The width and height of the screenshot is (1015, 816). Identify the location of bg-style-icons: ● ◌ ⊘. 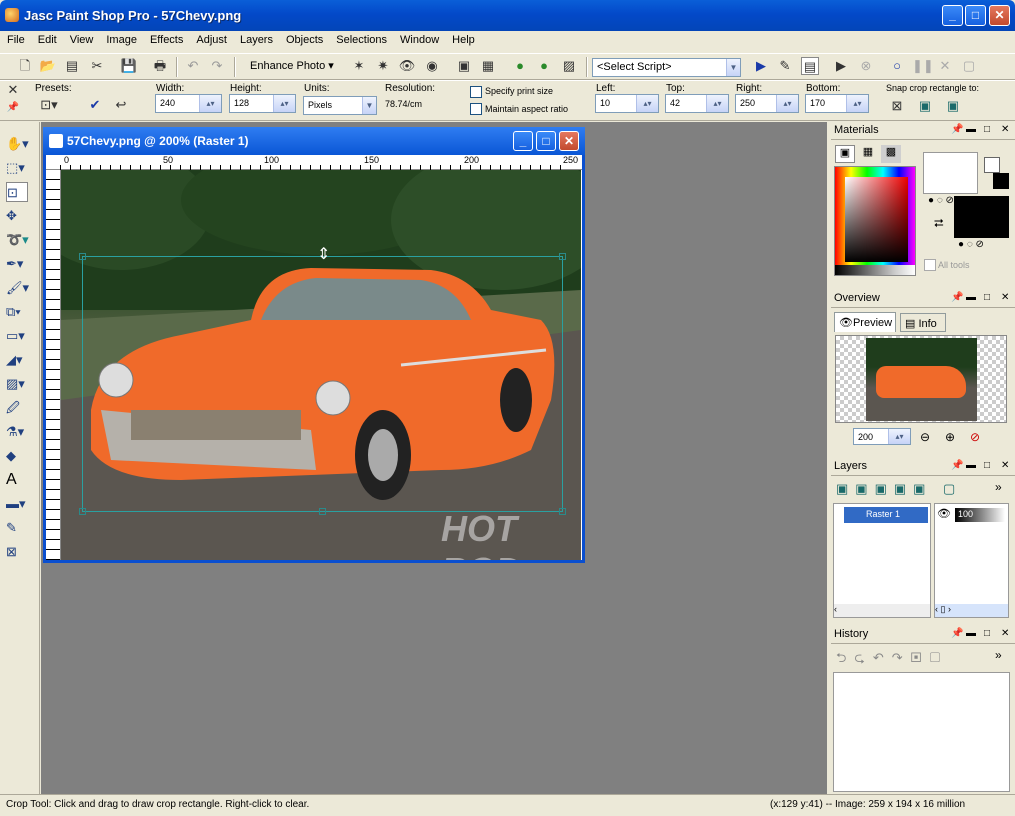
(971, 244).